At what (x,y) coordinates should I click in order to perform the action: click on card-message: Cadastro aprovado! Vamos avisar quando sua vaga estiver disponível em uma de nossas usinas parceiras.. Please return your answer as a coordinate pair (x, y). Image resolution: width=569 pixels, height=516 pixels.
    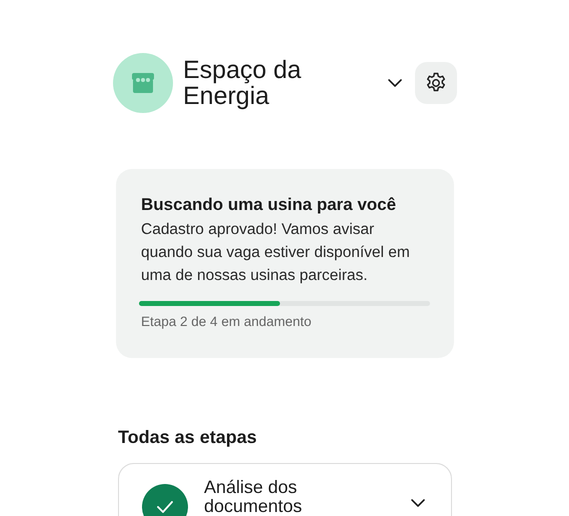
    Looking at the image, I should click on (276, 253).